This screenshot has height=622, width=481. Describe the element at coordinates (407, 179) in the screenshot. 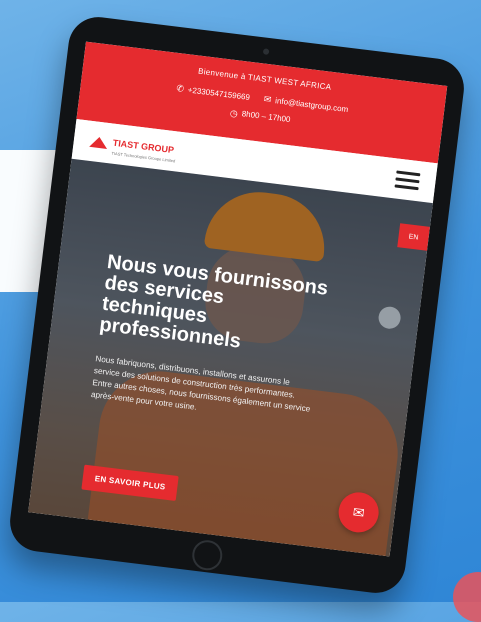

I see `hamburger-menu-icon` at that location.